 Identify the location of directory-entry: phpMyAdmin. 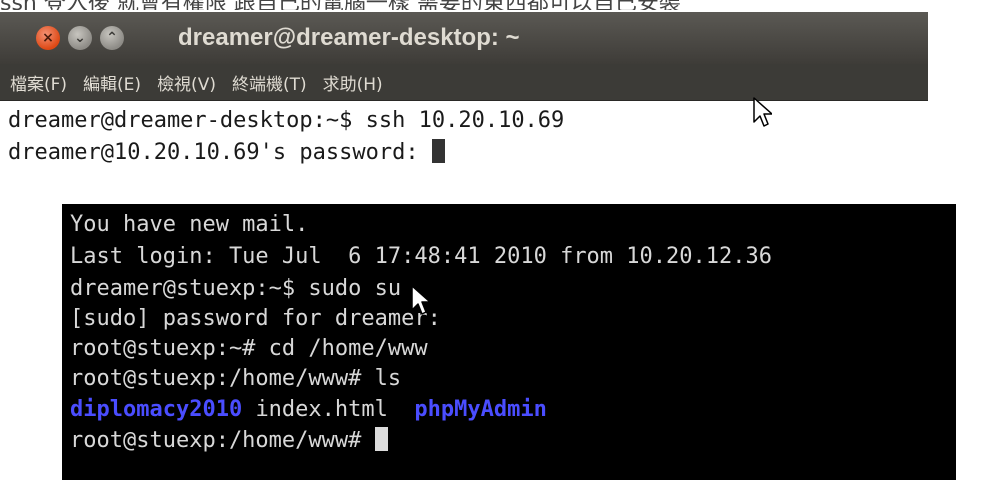
(480, 409).